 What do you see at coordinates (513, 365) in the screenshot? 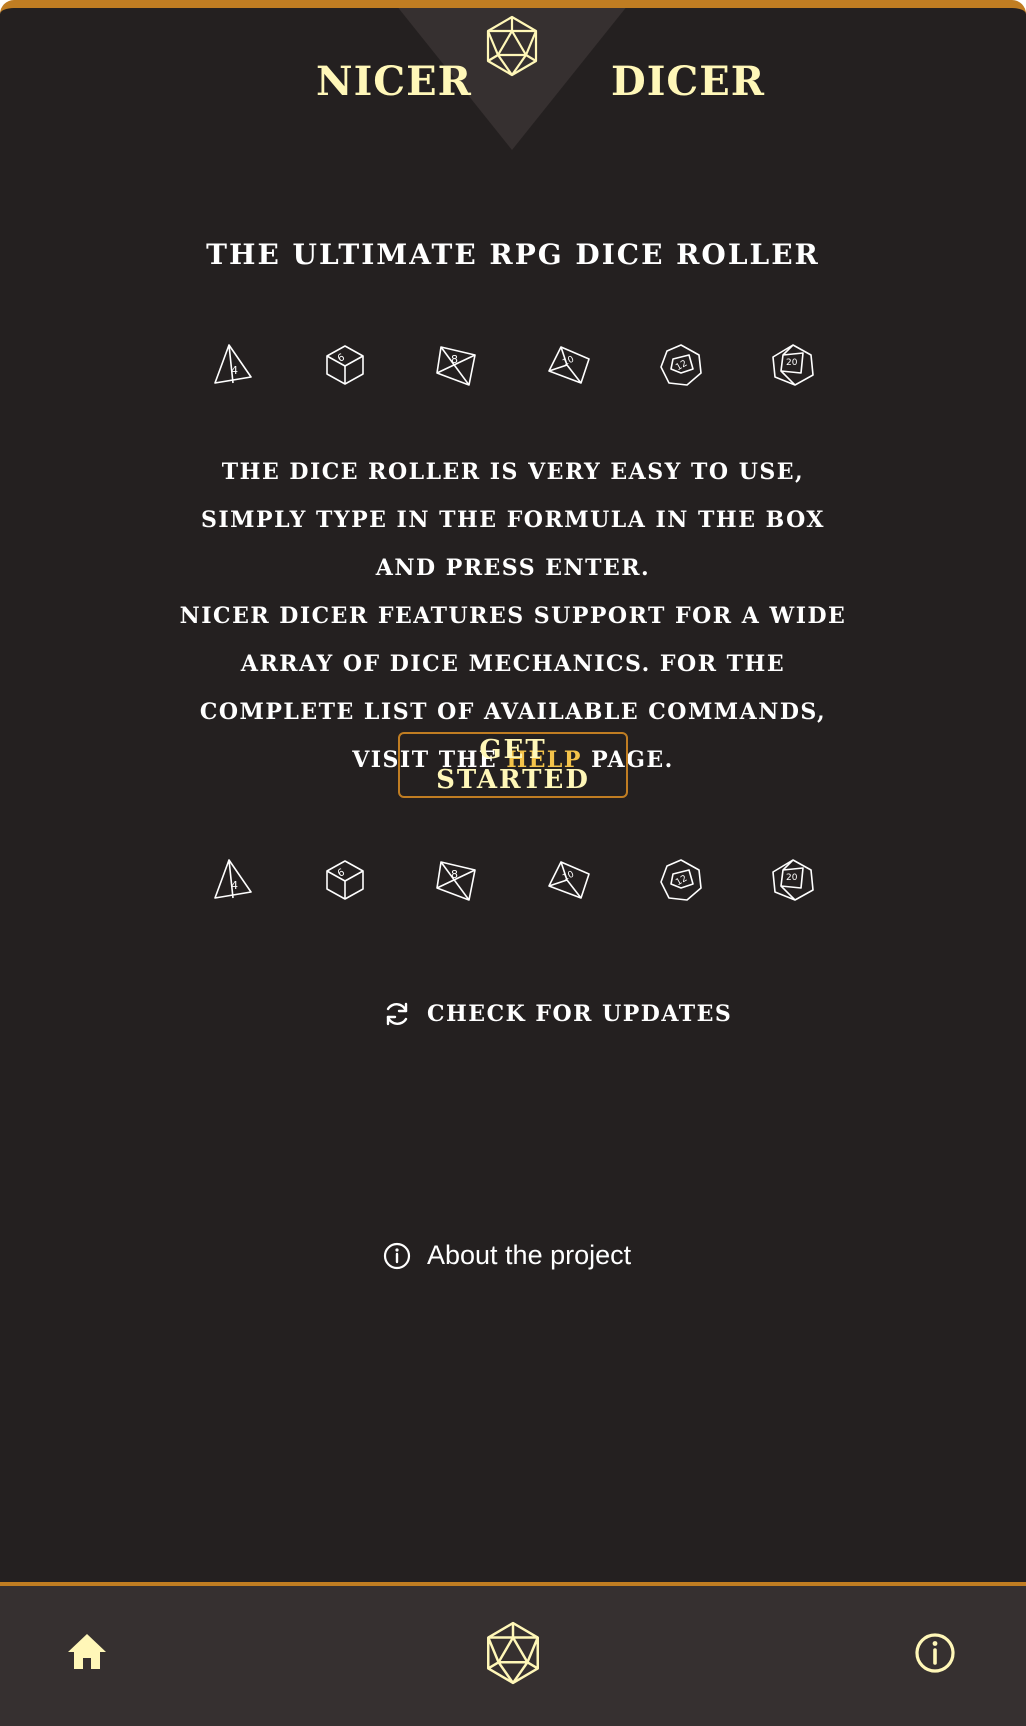
I see `dice-row-top: 4 6 8 10 12 20` at bounding box center [513, 365].